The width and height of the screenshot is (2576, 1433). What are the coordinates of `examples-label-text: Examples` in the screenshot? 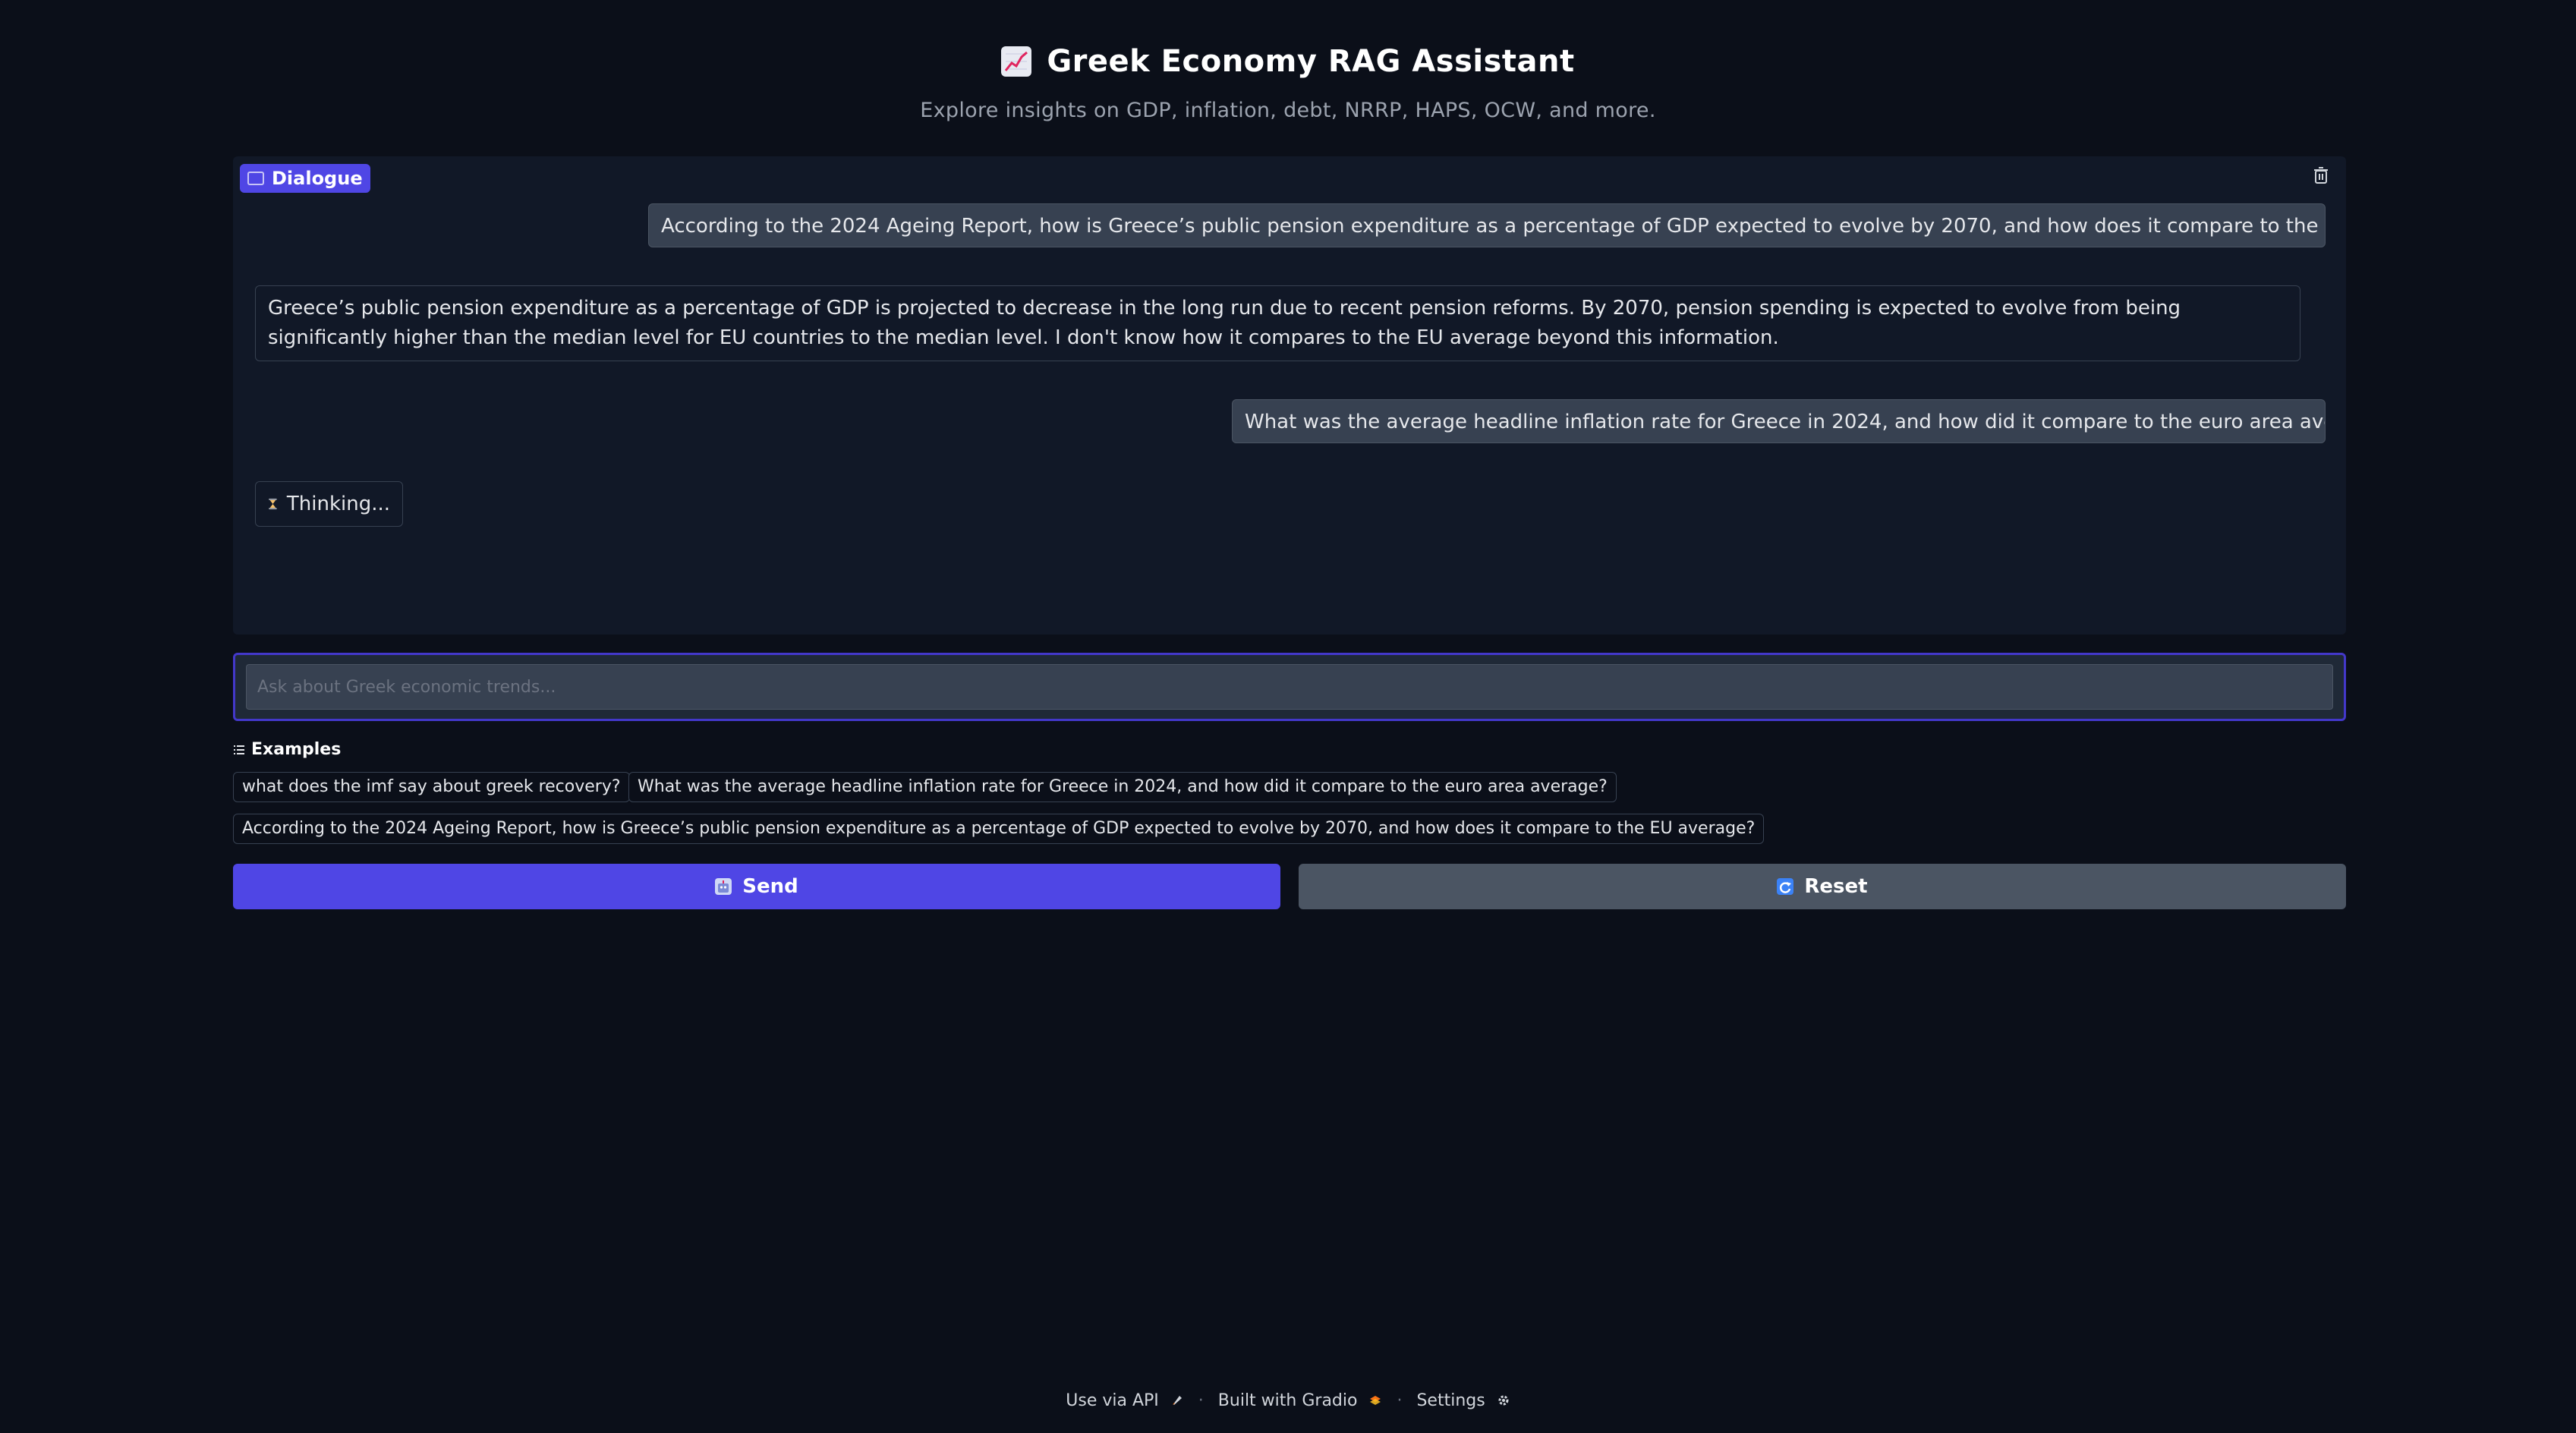 It's located at (296, 749).